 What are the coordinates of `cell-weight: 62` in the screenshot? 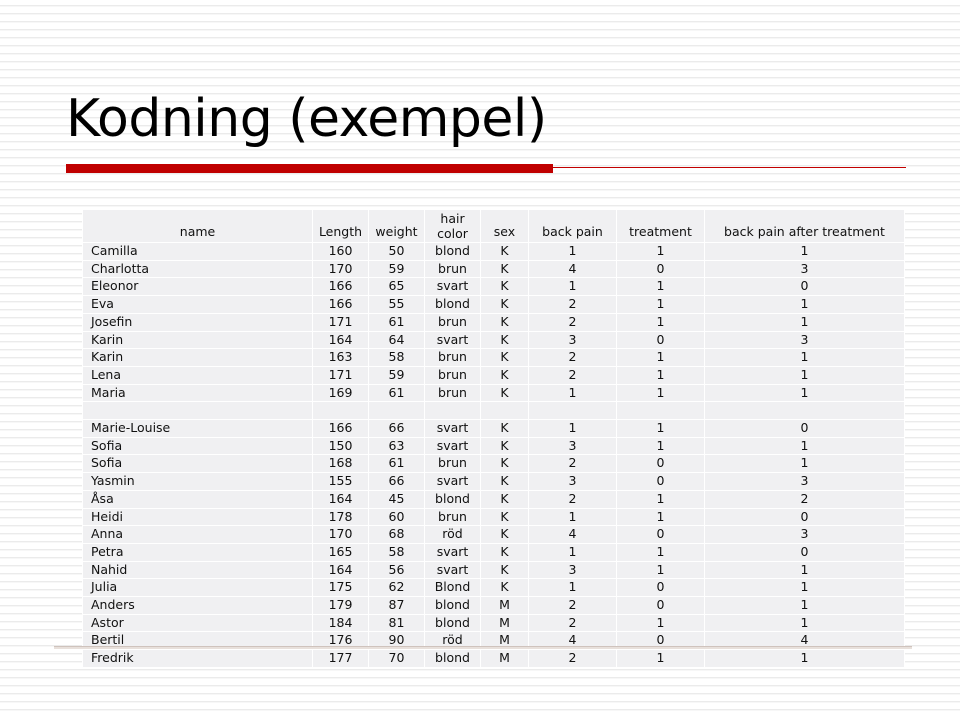 It's located at (396, 588).